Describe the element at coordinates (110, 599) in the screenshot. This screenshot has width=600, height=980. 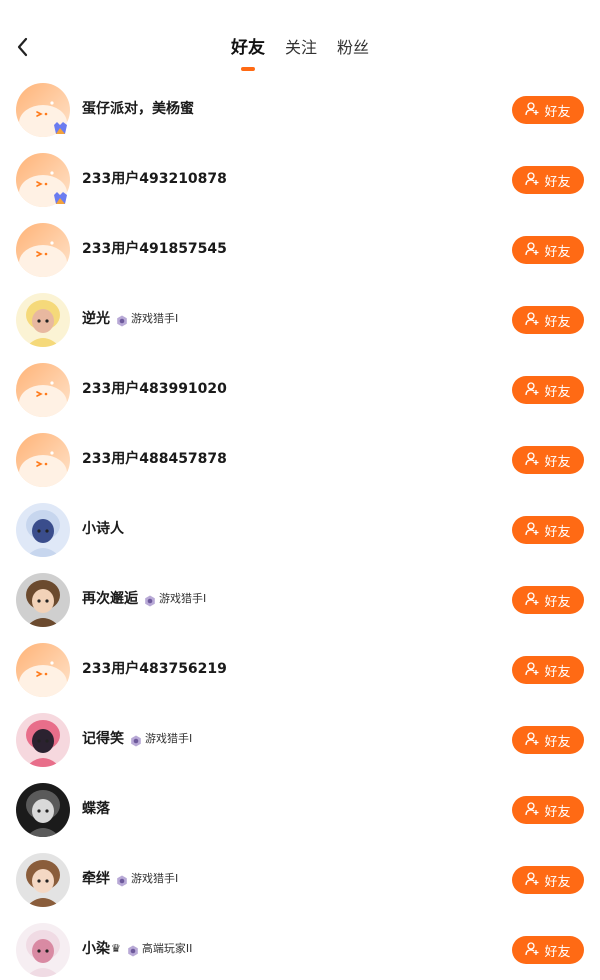
I see `friend-name: 再次邂逅` at that location.